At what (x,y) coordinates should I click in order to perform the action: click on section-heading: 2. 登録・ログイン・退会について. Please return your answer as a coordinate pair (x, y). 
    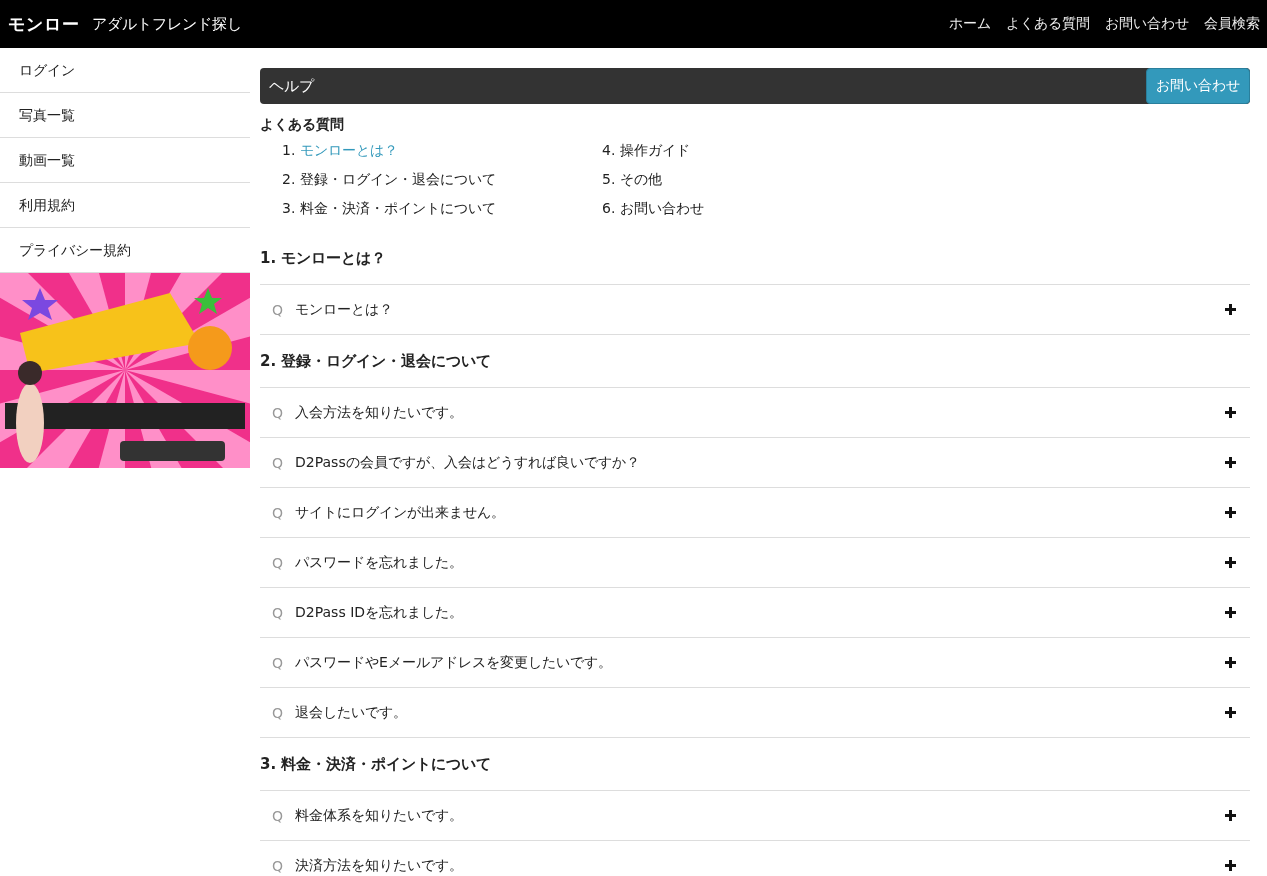
    Looking at the image, I should click on (376, 361).